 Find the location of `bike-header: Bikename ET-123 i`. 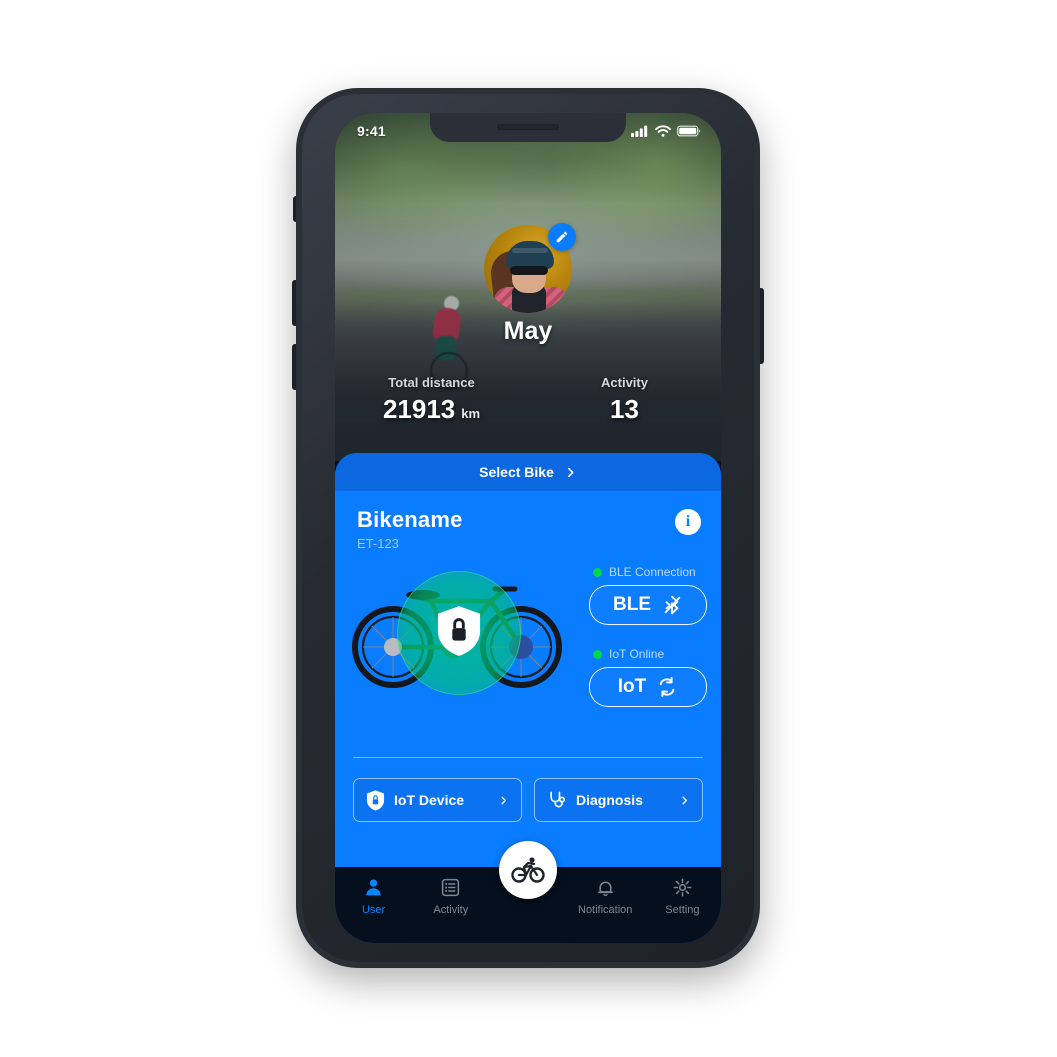

bike-header: Bikename ET-123 i is located at coordinates (528, 521).